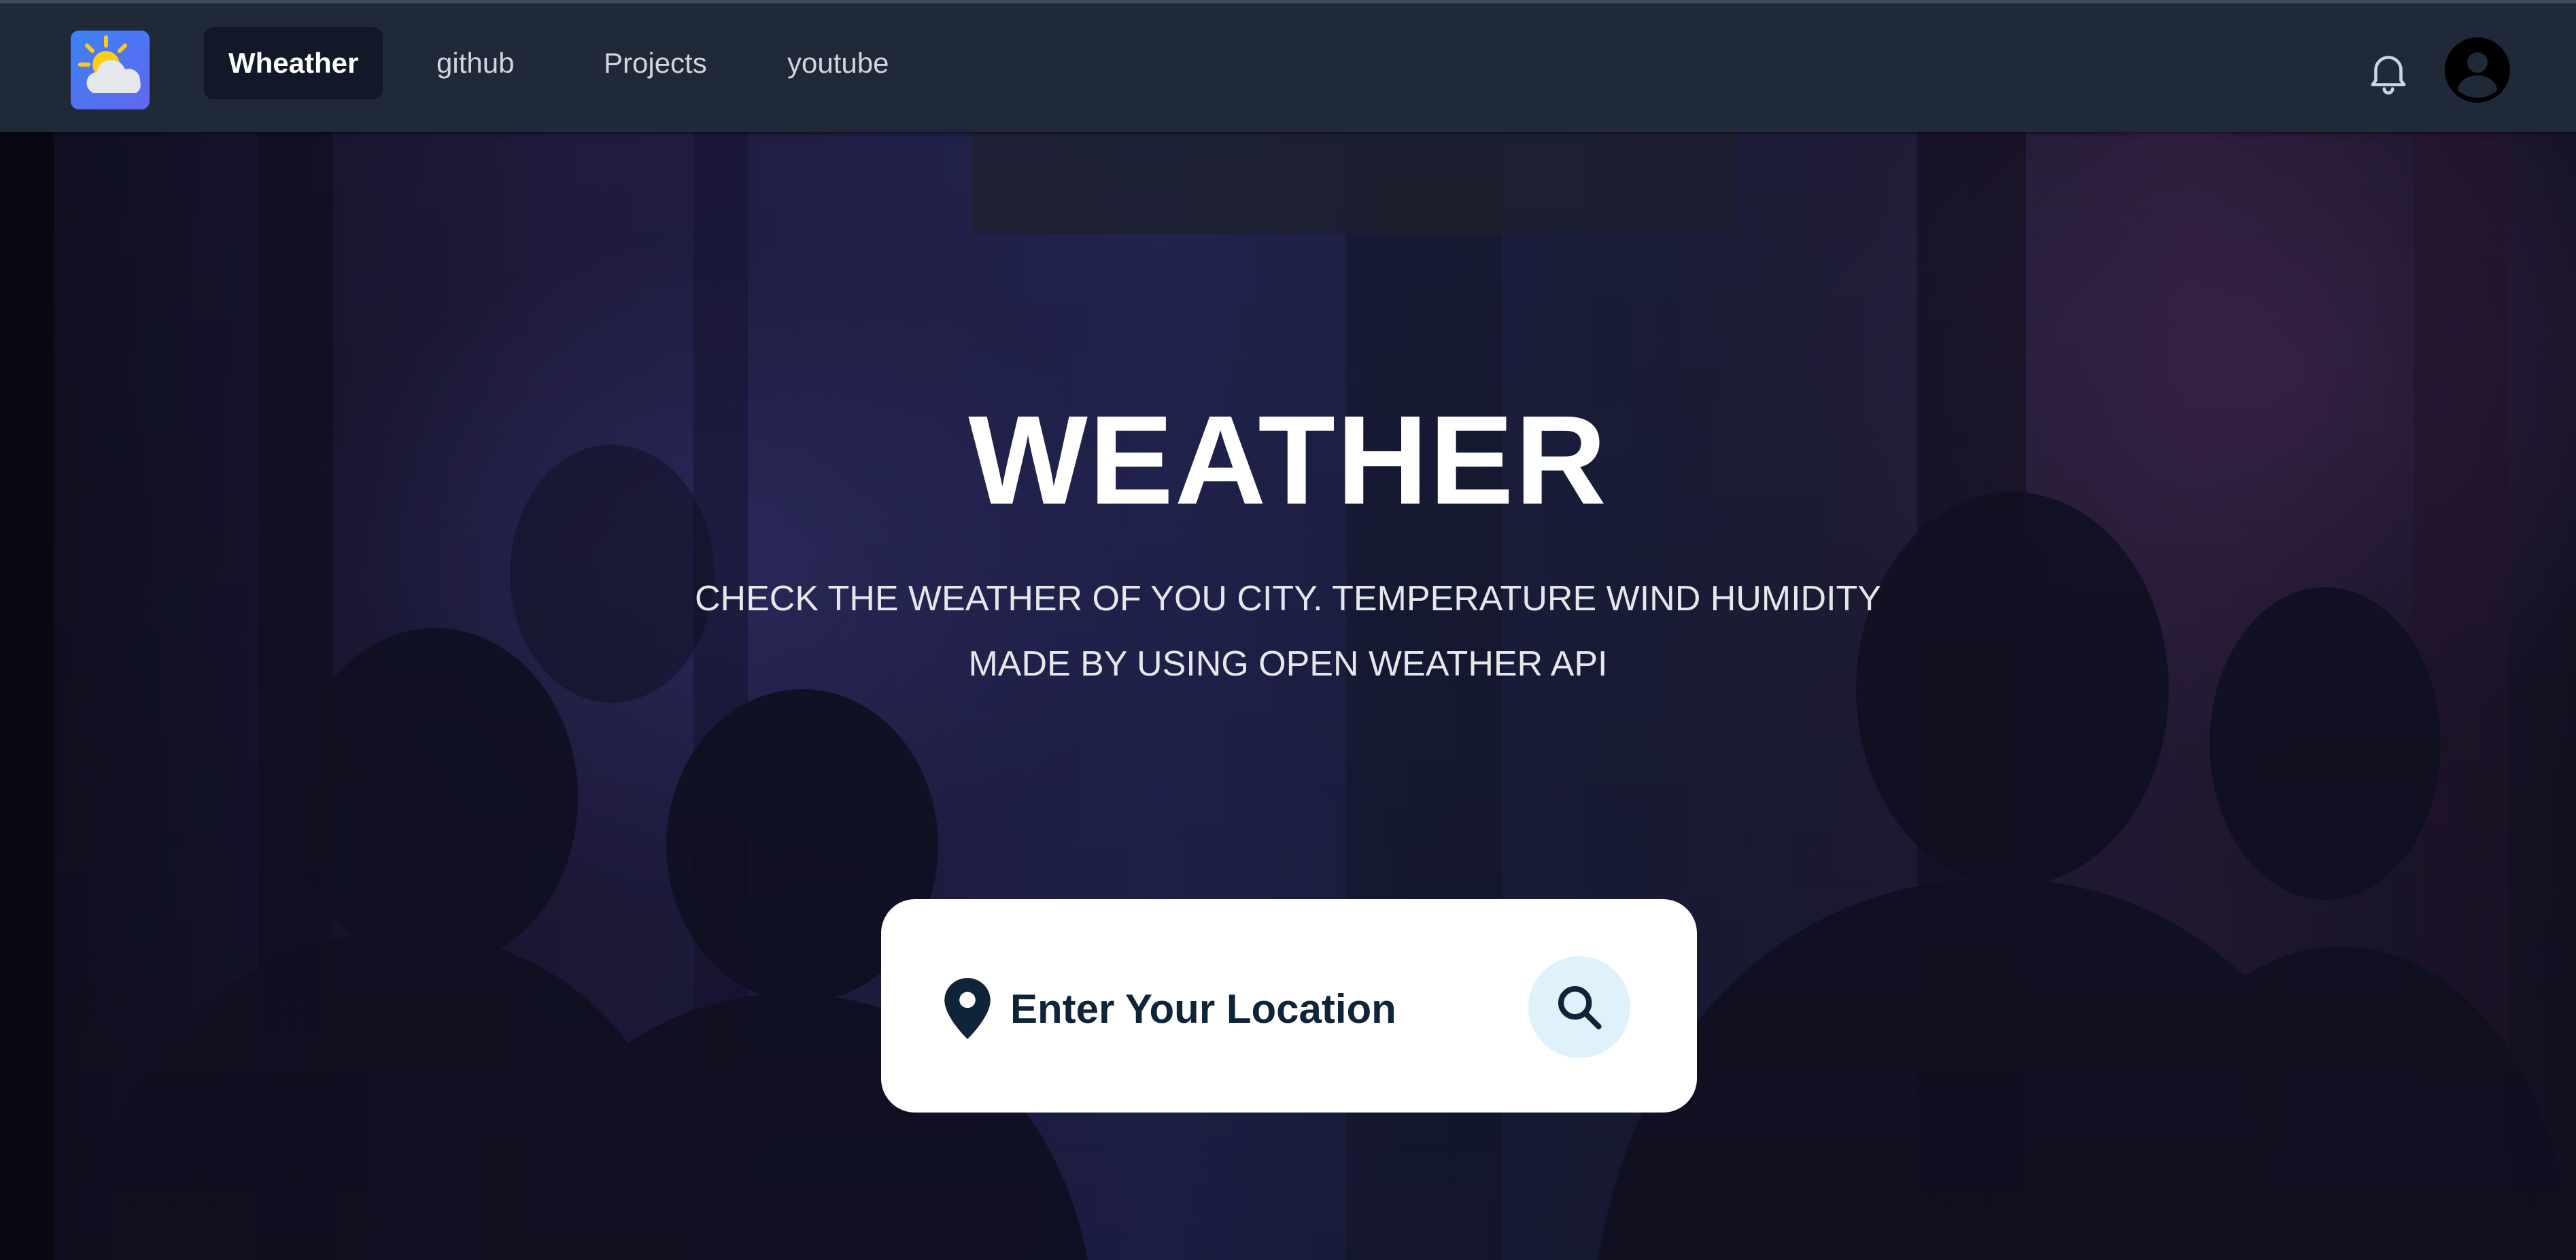 This screenshot has height=1260, width=2576. Describe the element at coordinates (1288, 461) in the screenshot. I see `hero-title: WEATHER` at that location.